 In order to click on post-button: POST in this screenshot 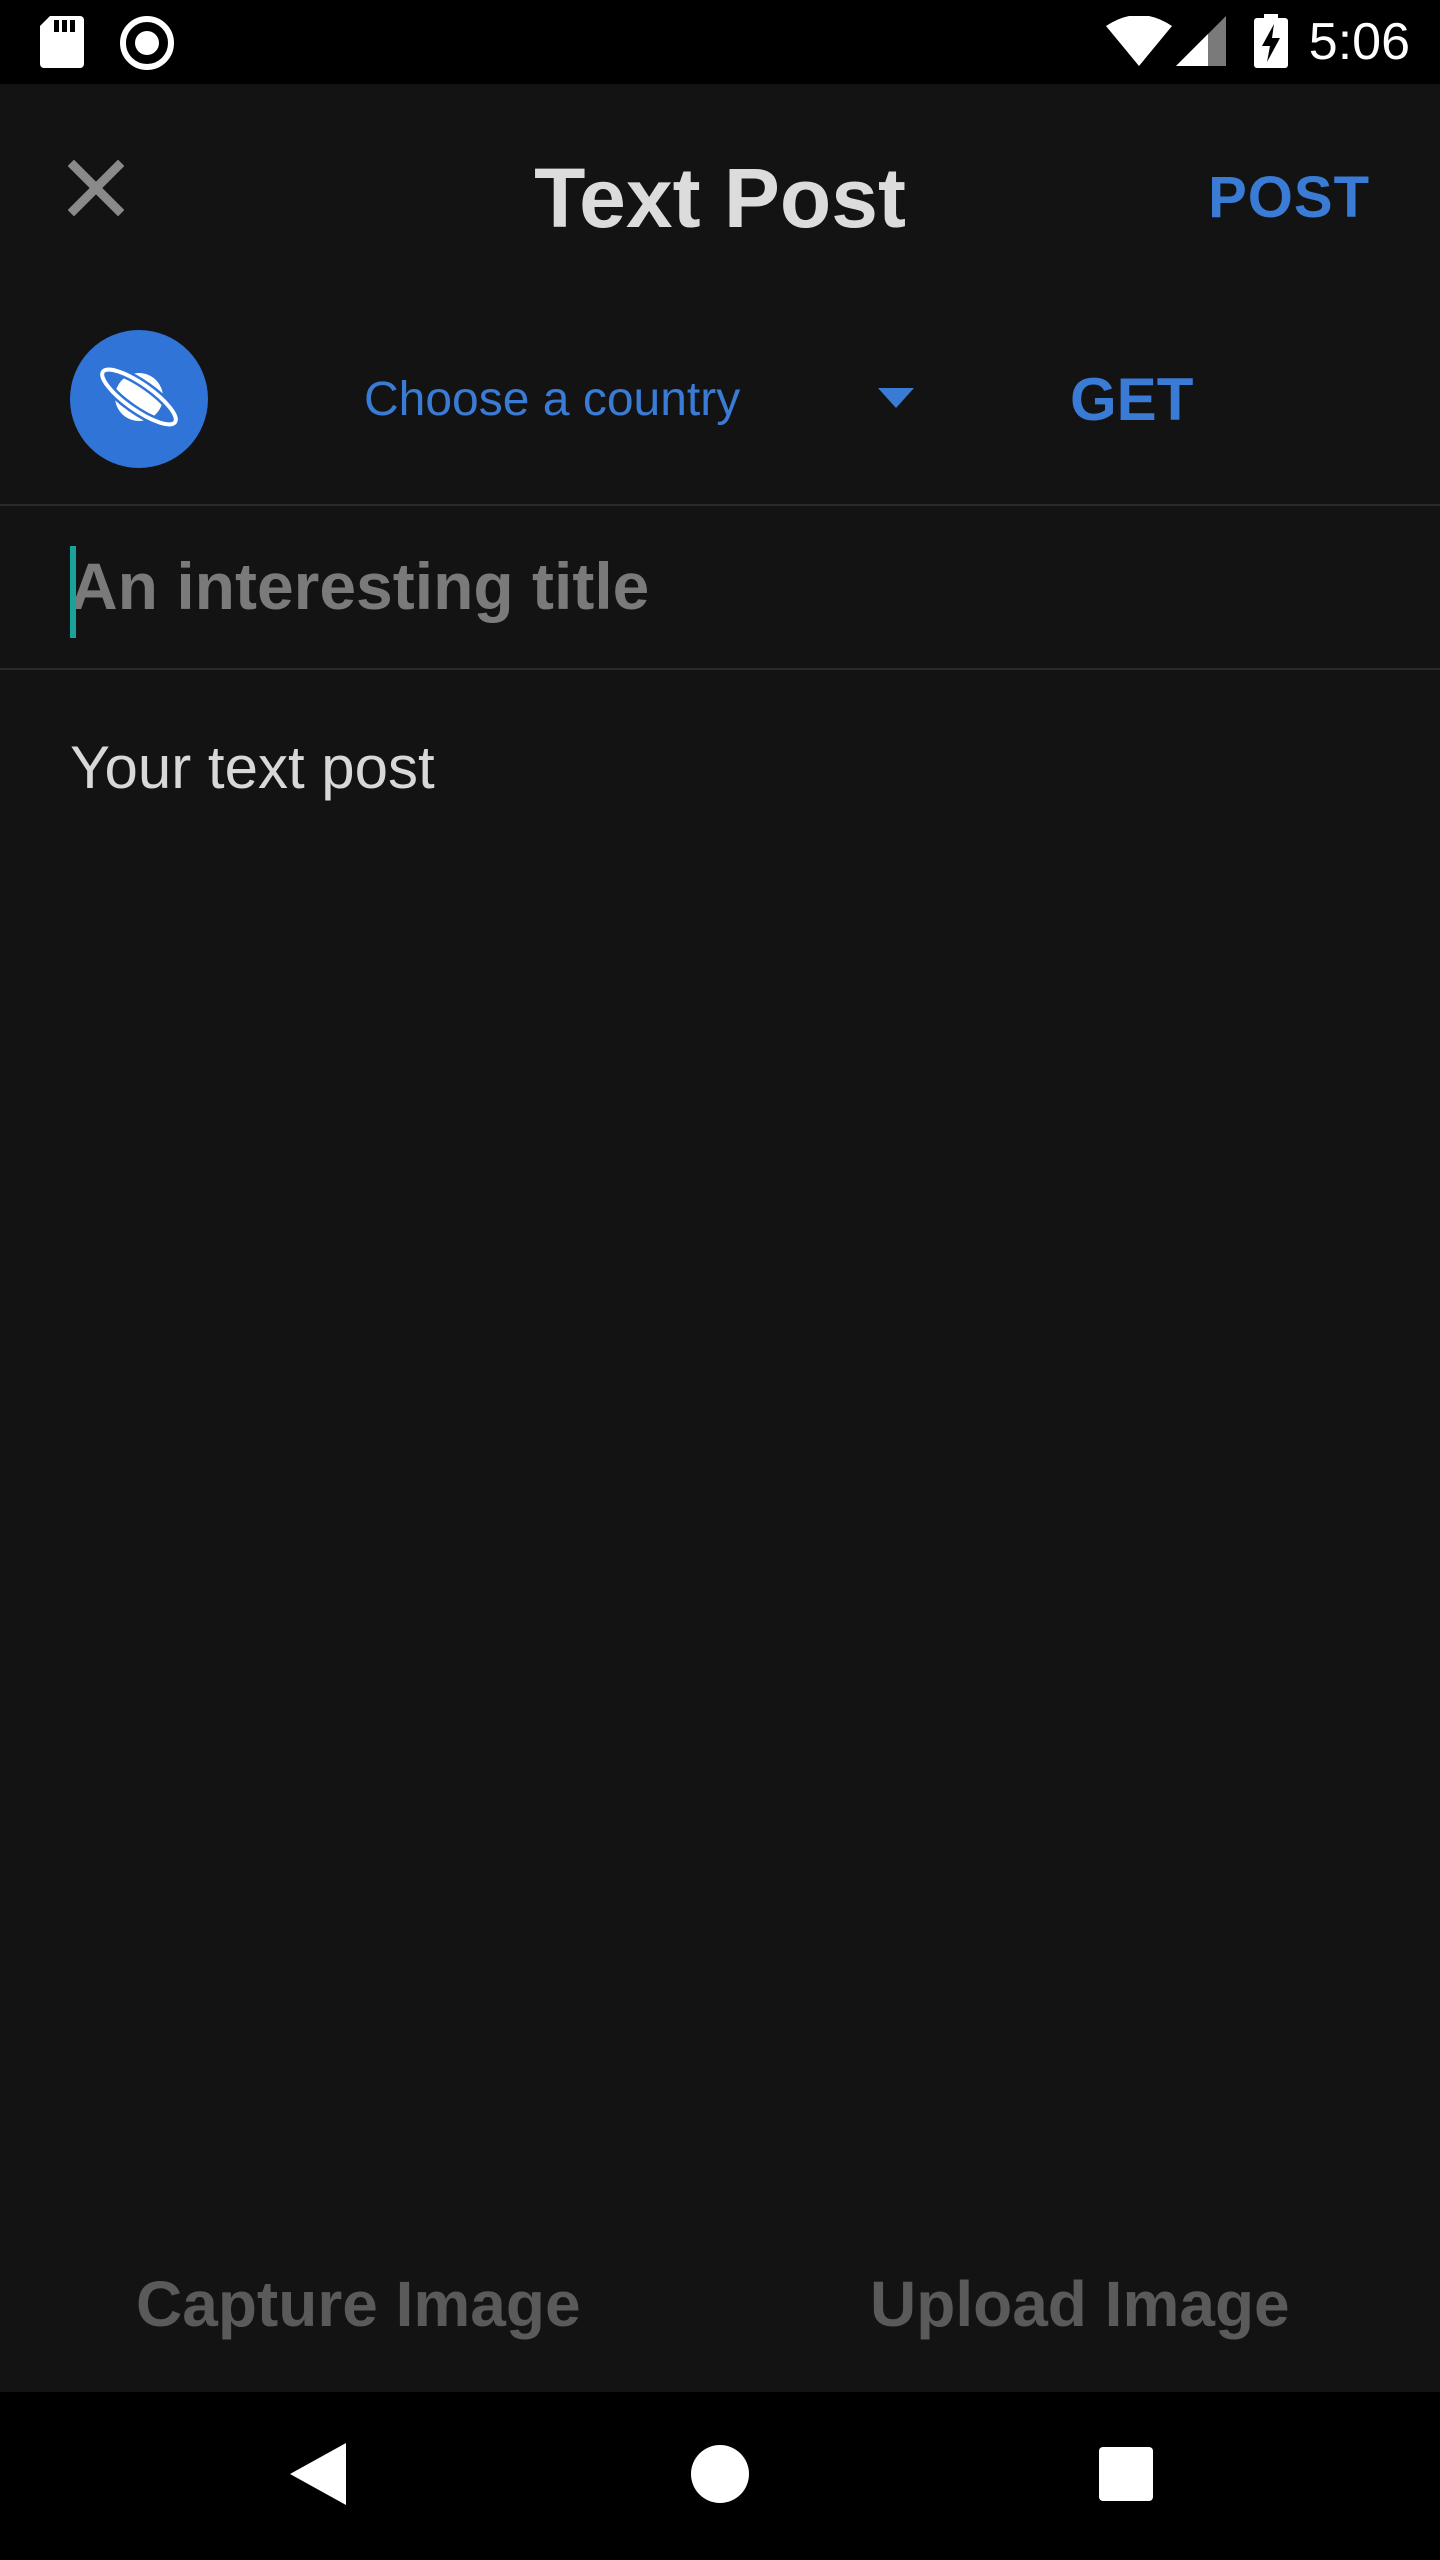, I will do `click(1289, 198)`.